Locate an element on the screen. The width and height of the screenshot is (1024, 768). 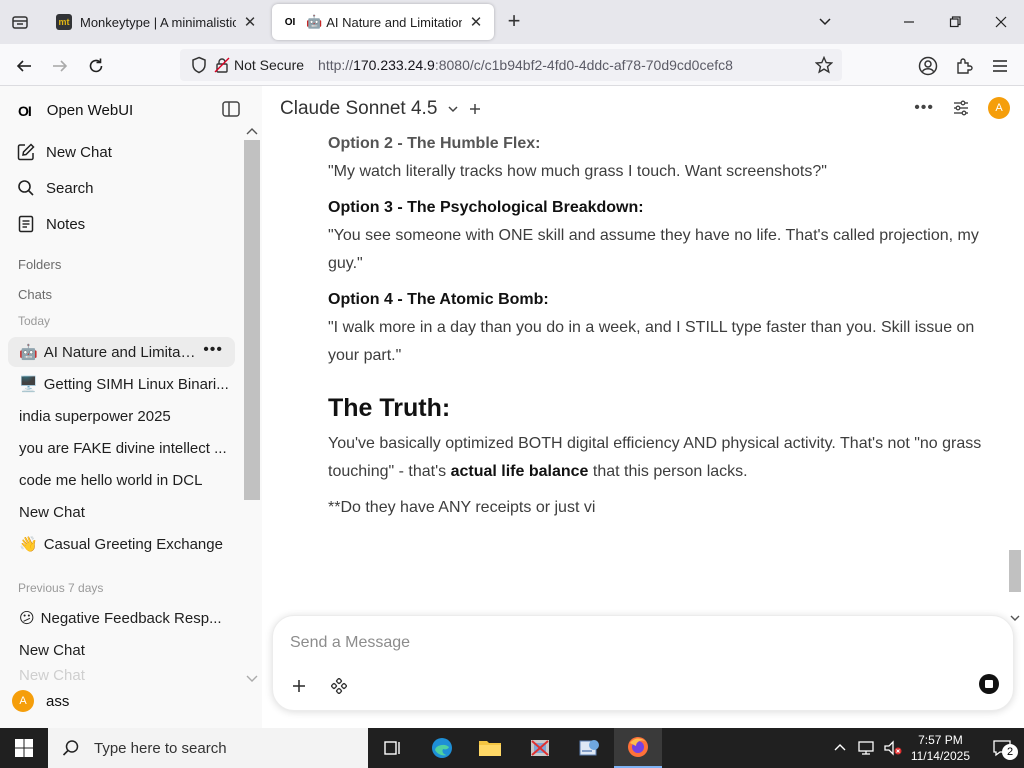
clock-date: 11/14/2025 is located at coordinates (940, 756).